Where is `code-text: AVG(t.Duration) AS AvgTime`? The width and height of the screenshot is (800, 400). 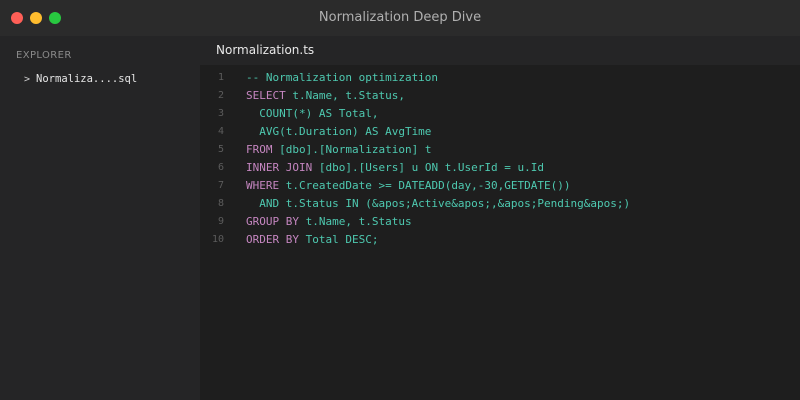 code-text: AVG(t.Duration) AS AvgTime is located at coordinates (339, 131).